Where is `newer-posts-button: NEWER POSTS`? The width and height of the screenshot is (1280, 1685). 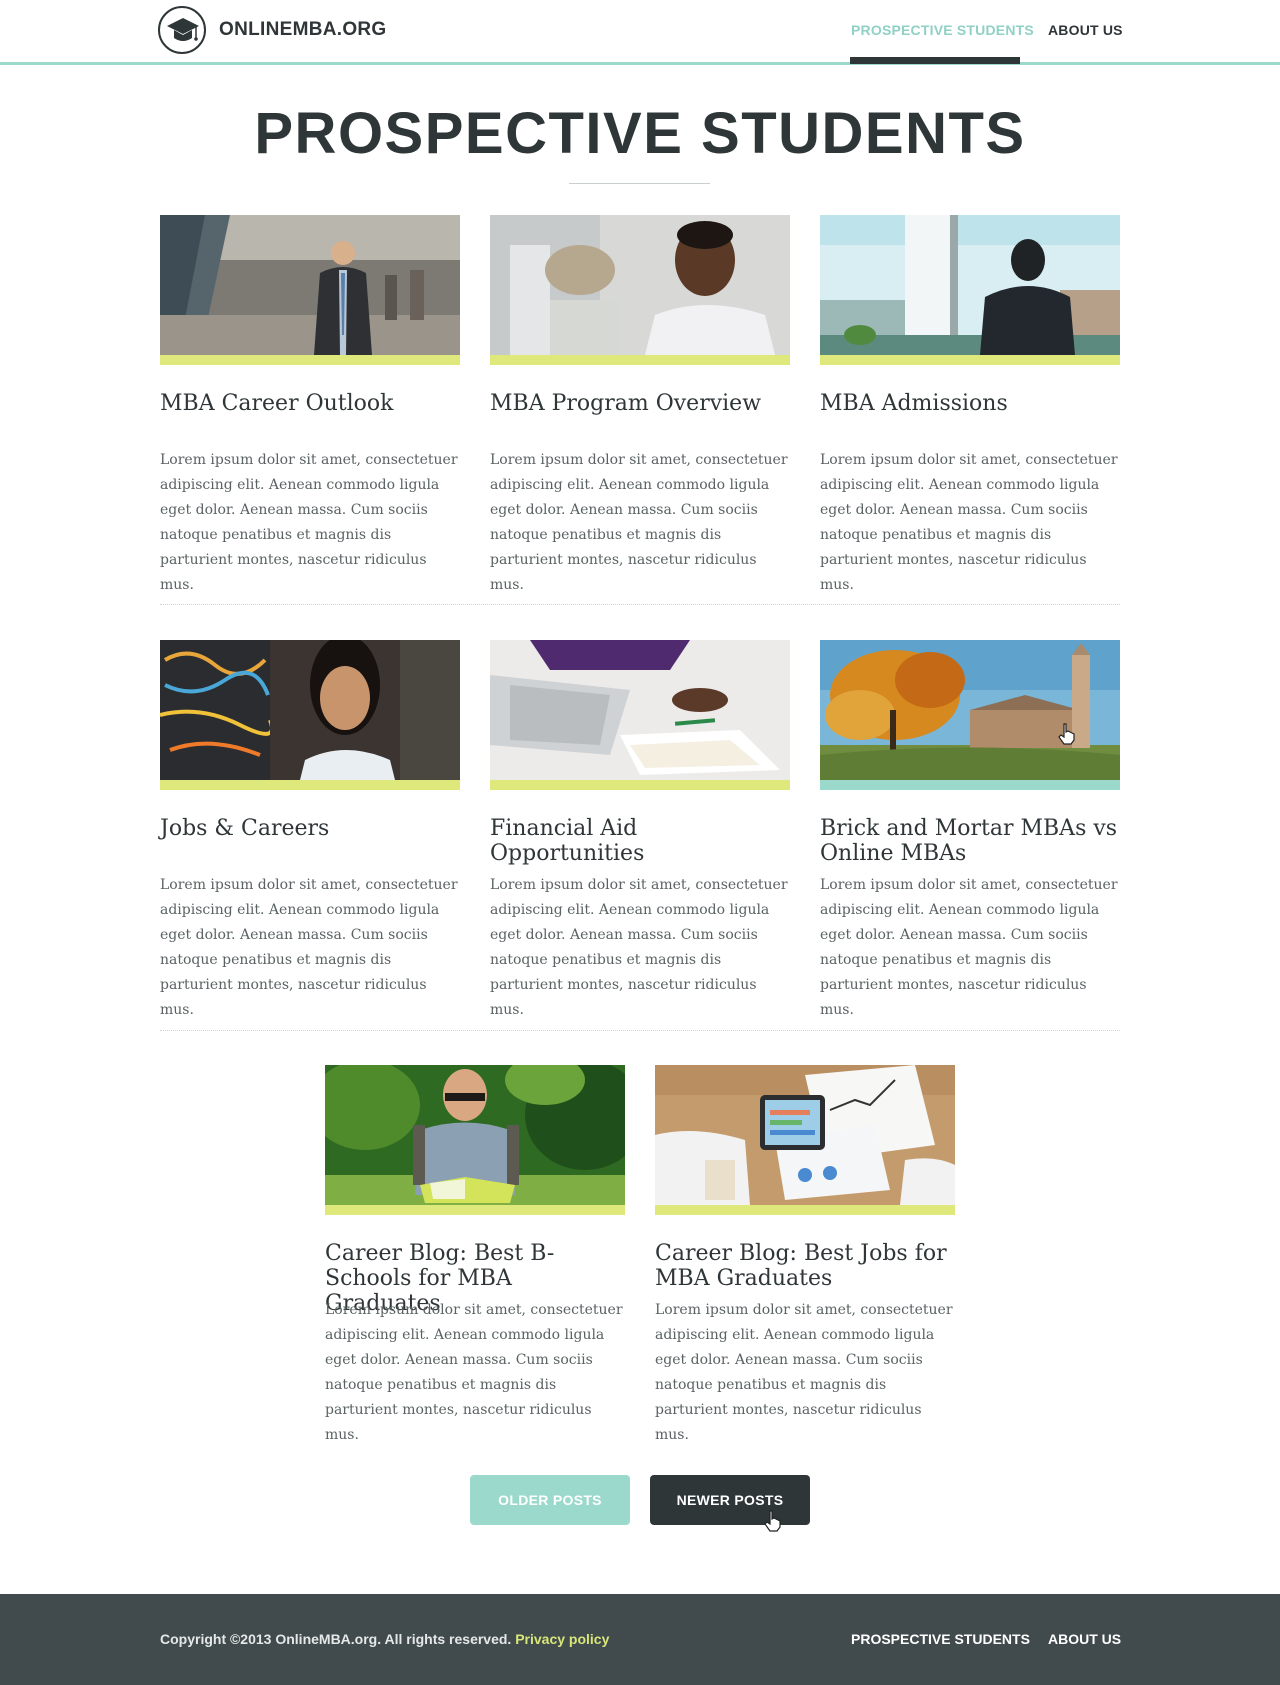
newer-posts-button: NEWER POSTS is located at coordinates (730, 1500).